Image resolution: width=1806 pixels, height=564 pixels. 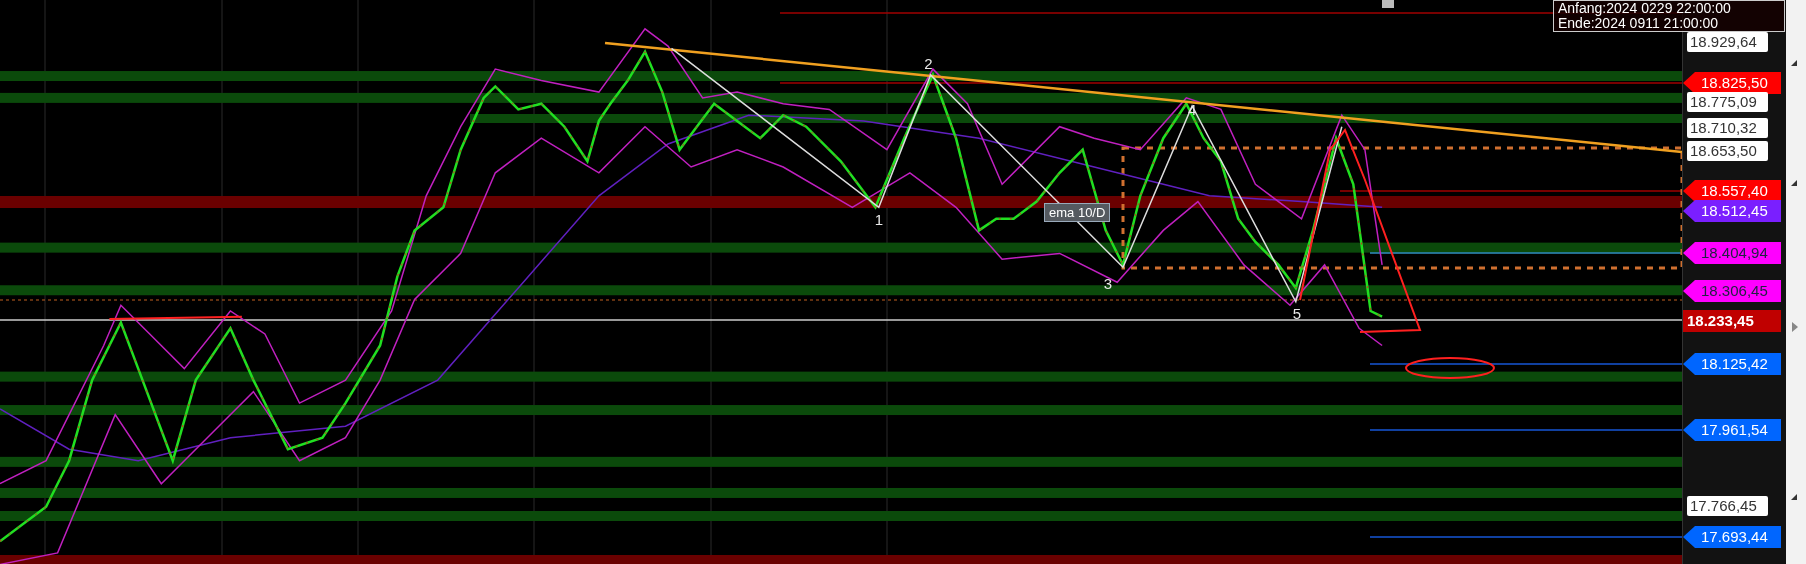 What do you see at coordinates (1077, 212) in the screenshot?
I see `indicator-label: ema 10/D` at bounding box center [1077, 212].